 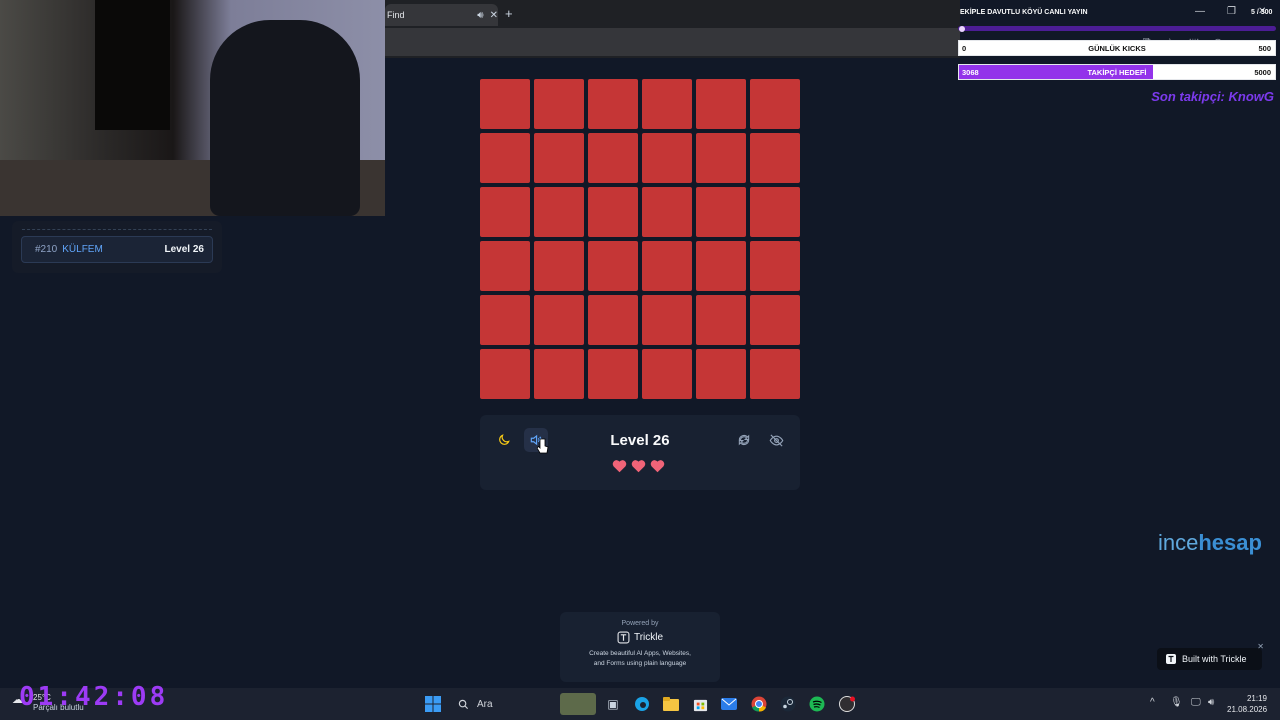 What do you see at coordinates (184, 249) in the screenshot?
I see `player-level: Level 26` at bounding box center [184, 249].